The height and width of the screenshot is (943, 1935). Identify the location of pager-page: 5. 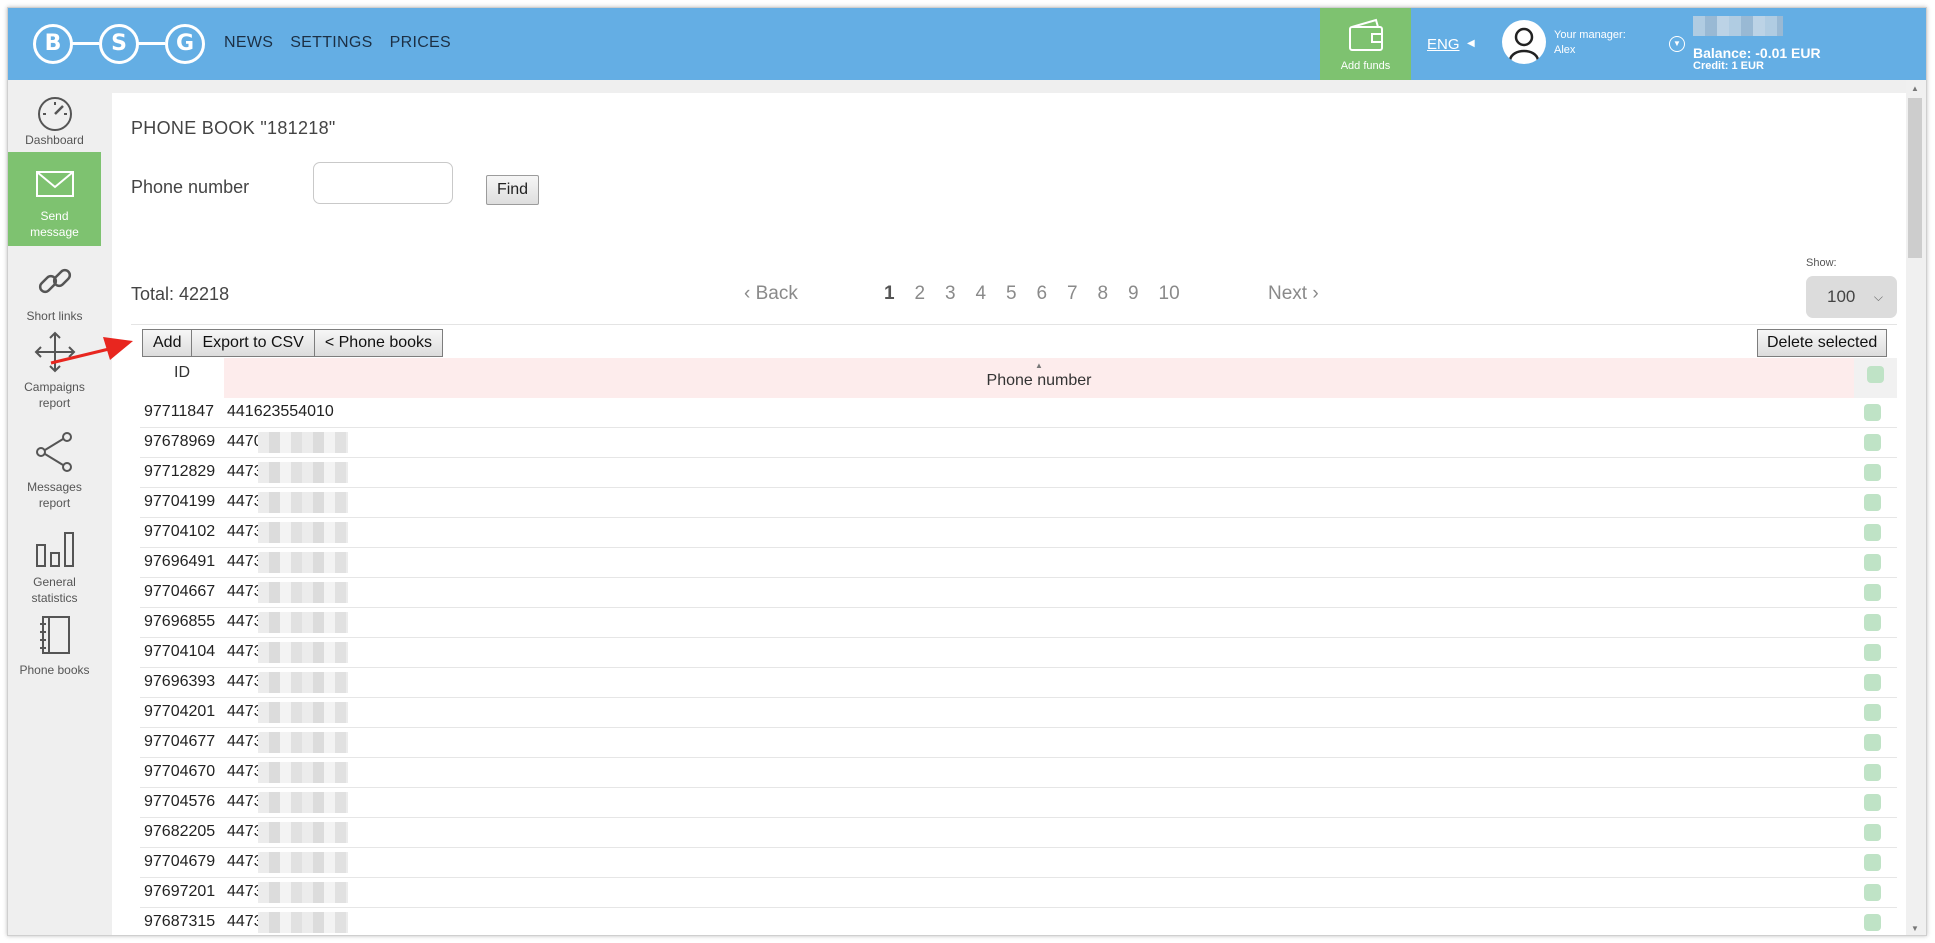
(1021, 294).